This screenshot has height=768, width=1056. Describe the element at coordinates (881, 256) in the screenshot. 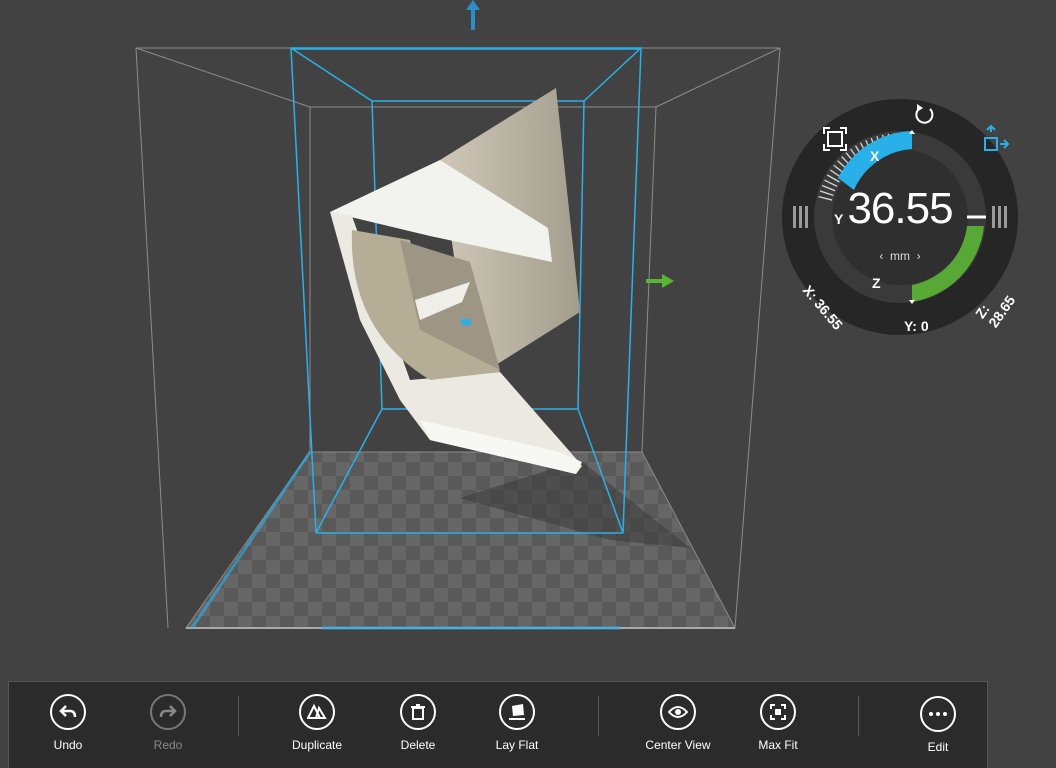

I see `chevron-left-icon: ‹` at that location.